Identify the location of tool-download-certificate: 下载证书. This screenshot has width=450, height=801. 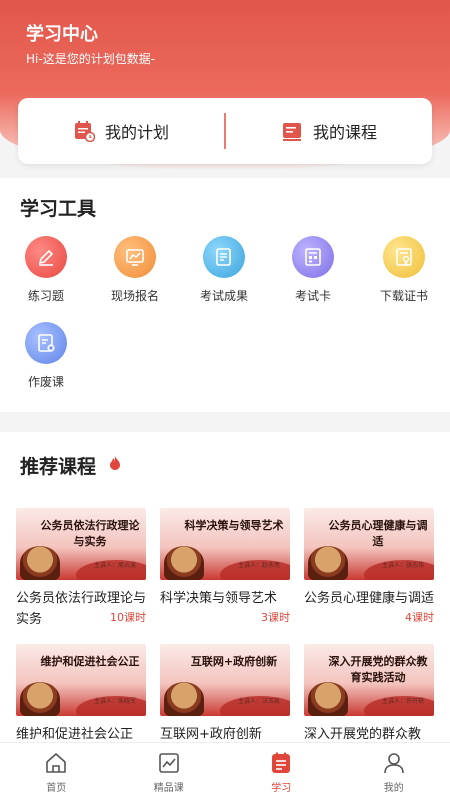
(404, 270).